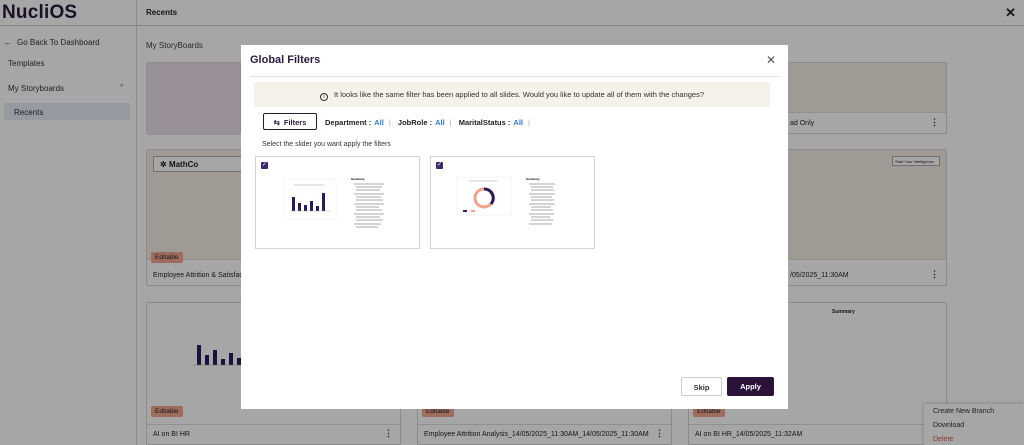  What do you see at coordinates (750, 386) in the screenshot?
I see `apply-button: Apply` at bounding box center [750, 386].